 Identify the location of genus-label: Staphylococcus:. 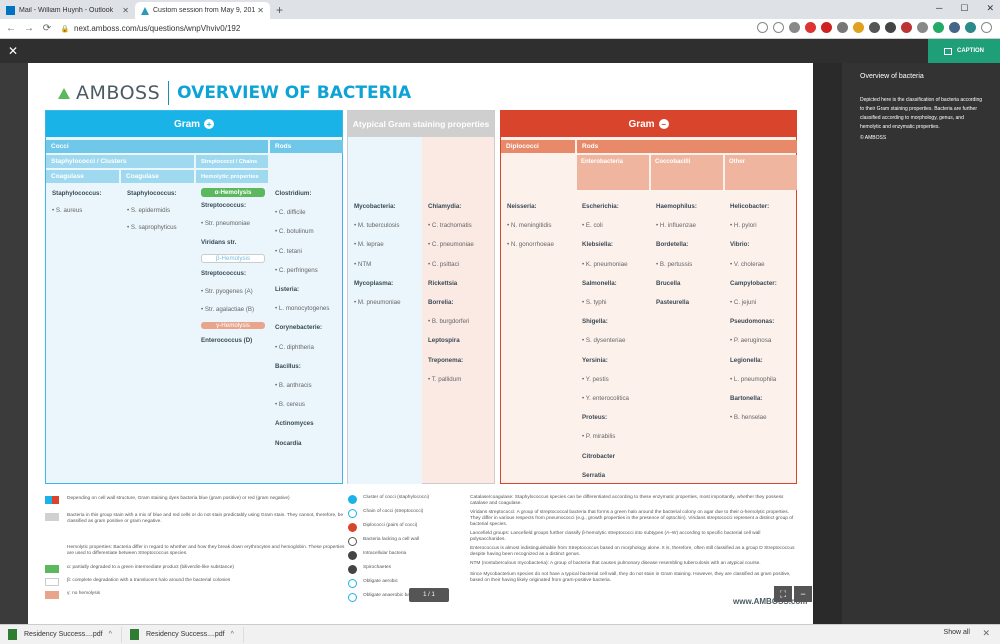
(152, 193).